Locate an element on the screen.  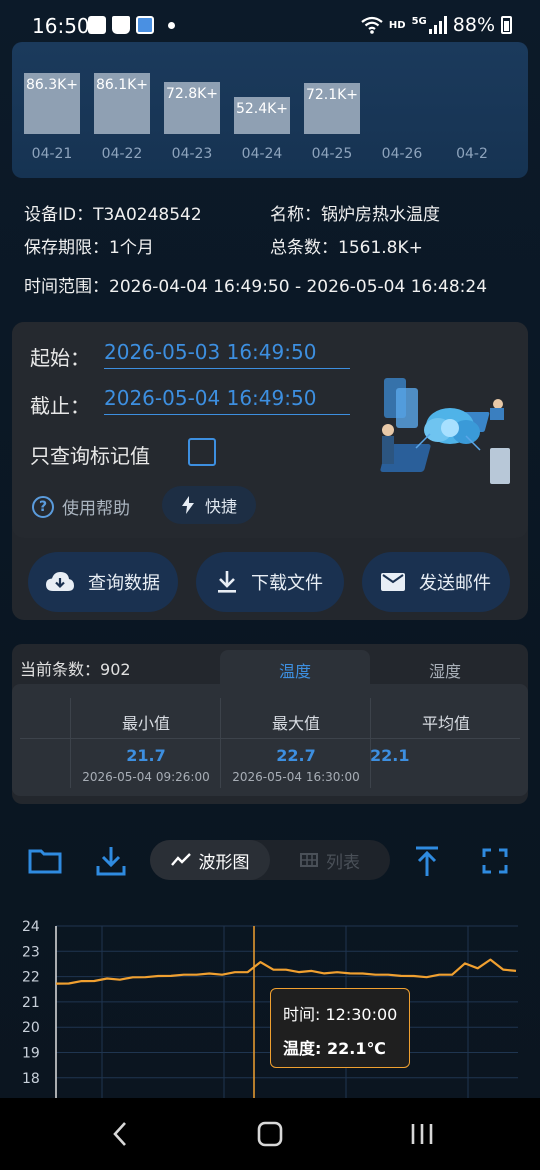
min-header: 最小值 is located at coordinates (145, 723).